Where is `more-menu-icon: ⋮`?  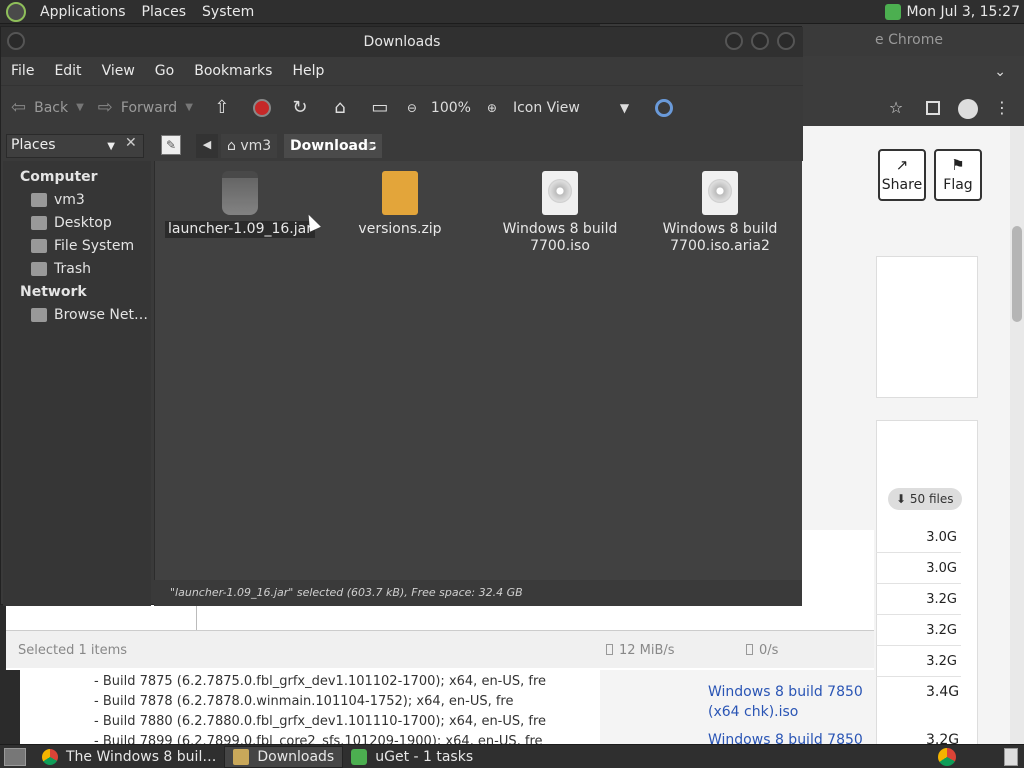 more-menu-icon: ⋮ is located at coordinates (1002, 108).